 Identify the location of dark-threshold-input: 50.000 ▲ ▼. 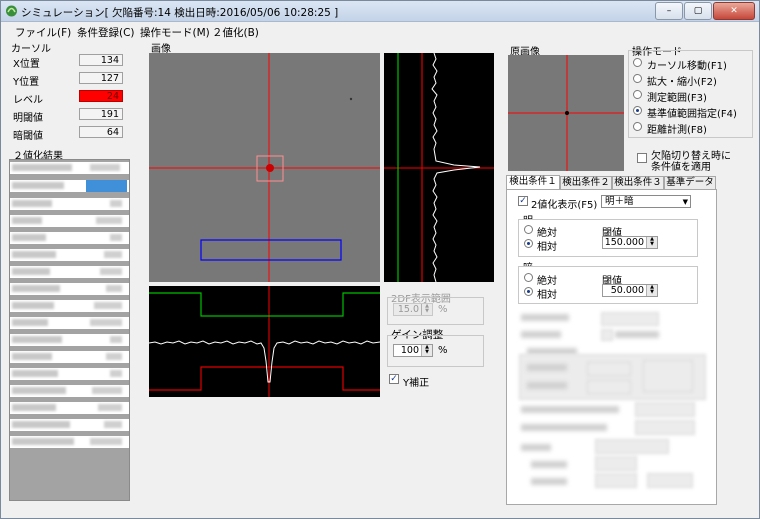
(630, 290).